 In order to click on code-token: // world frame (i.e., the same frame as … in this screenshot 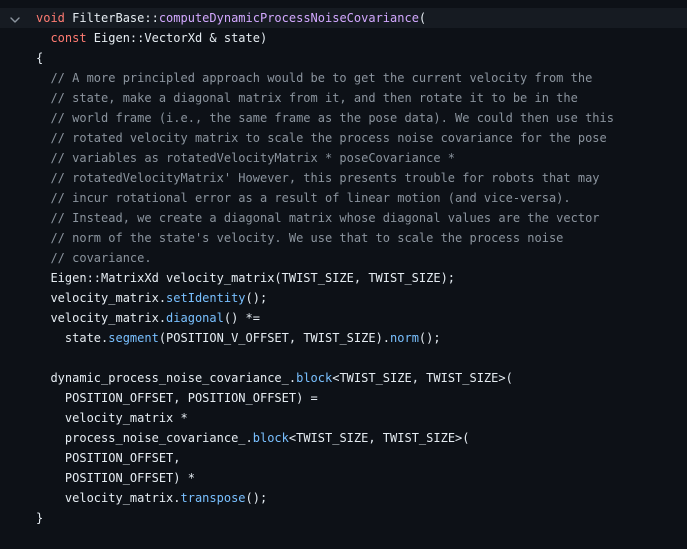, I will do `click(325, 118)`.